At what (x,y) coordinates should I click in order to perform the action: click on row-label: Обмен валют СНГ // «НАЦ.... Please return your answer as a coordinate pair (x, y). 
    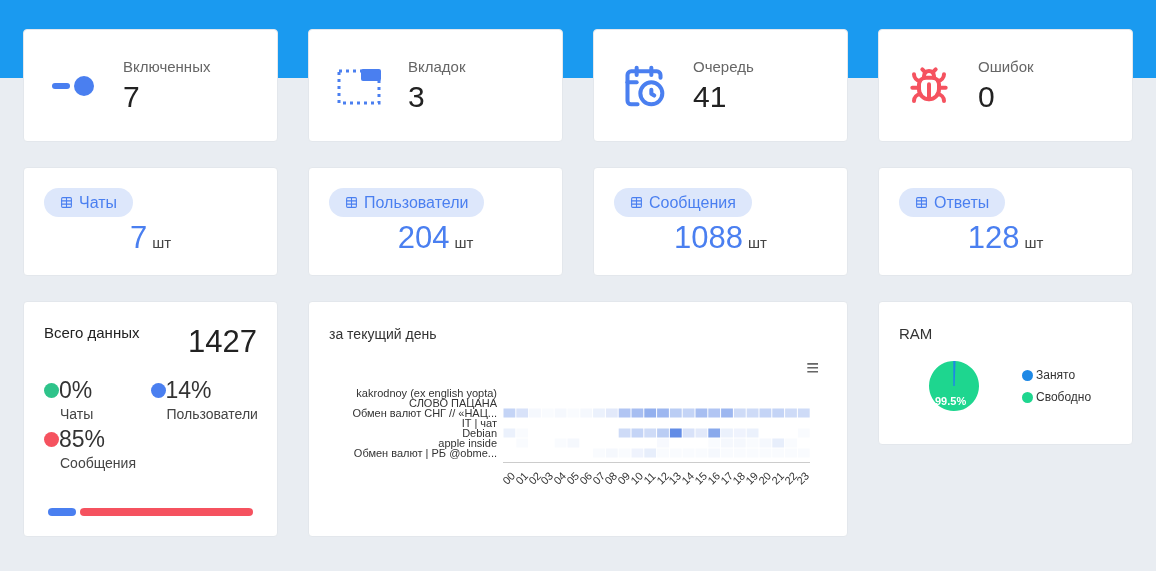
    Looking at the image, I should click on (424, 413).